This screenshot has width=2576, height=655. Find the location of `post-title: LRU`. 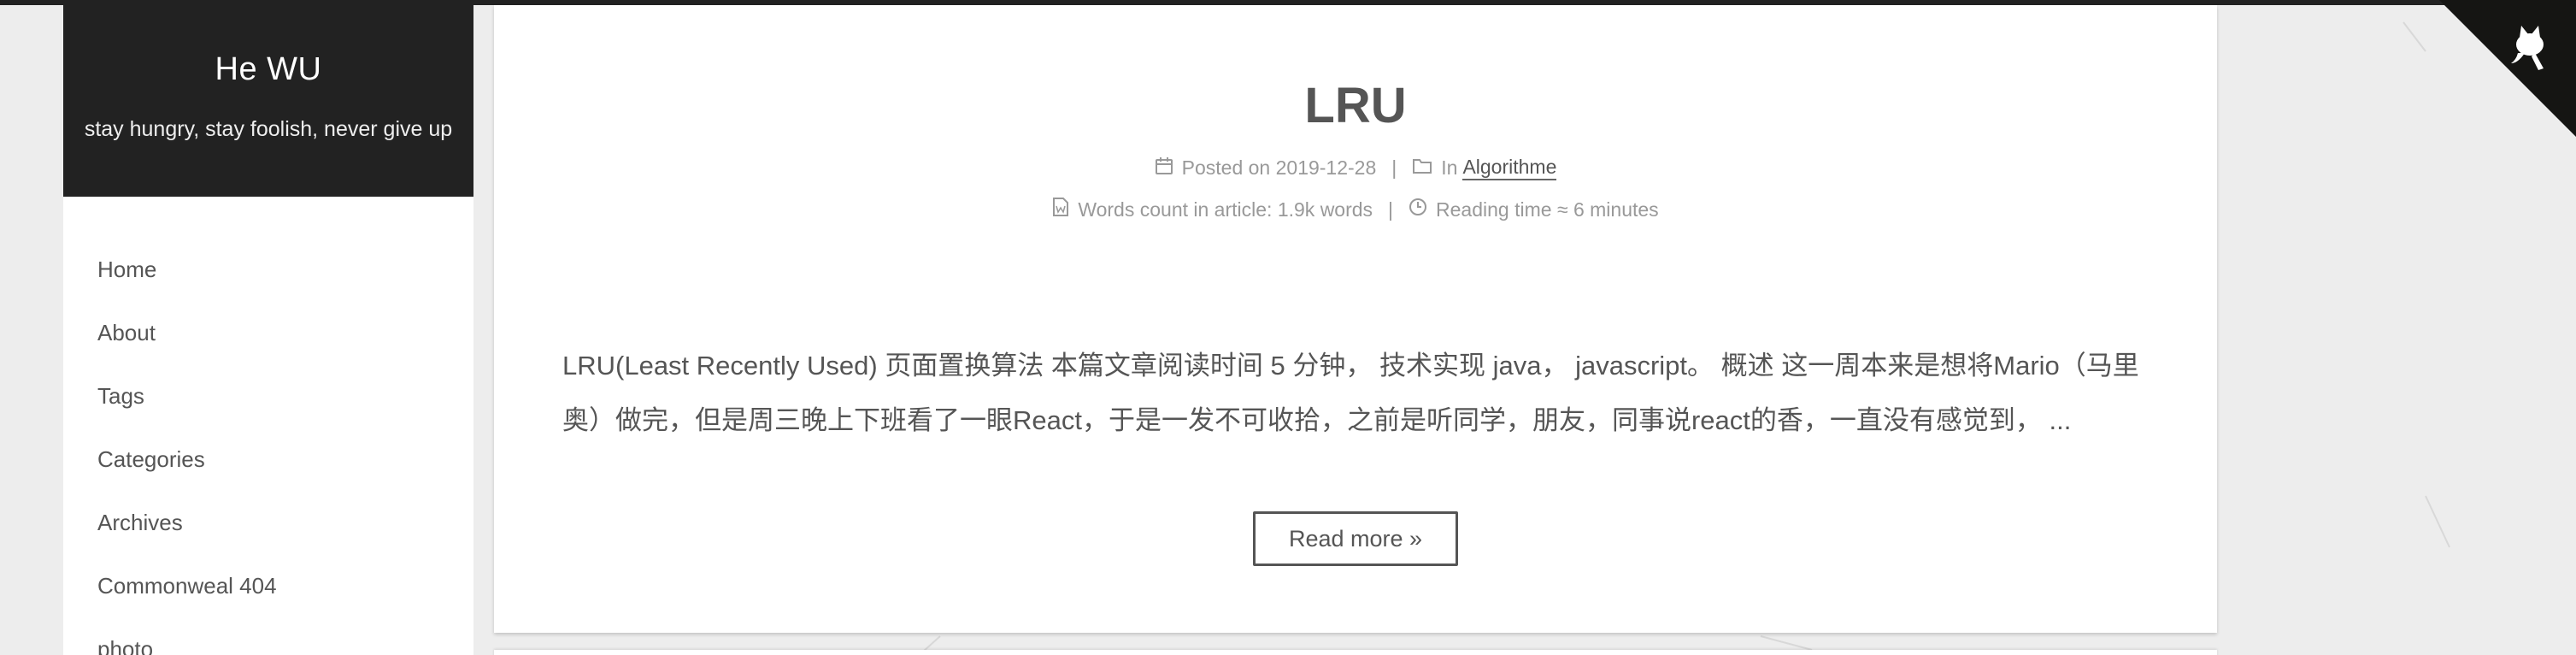

post-title: LRU is located at coordinates (1355, 105).